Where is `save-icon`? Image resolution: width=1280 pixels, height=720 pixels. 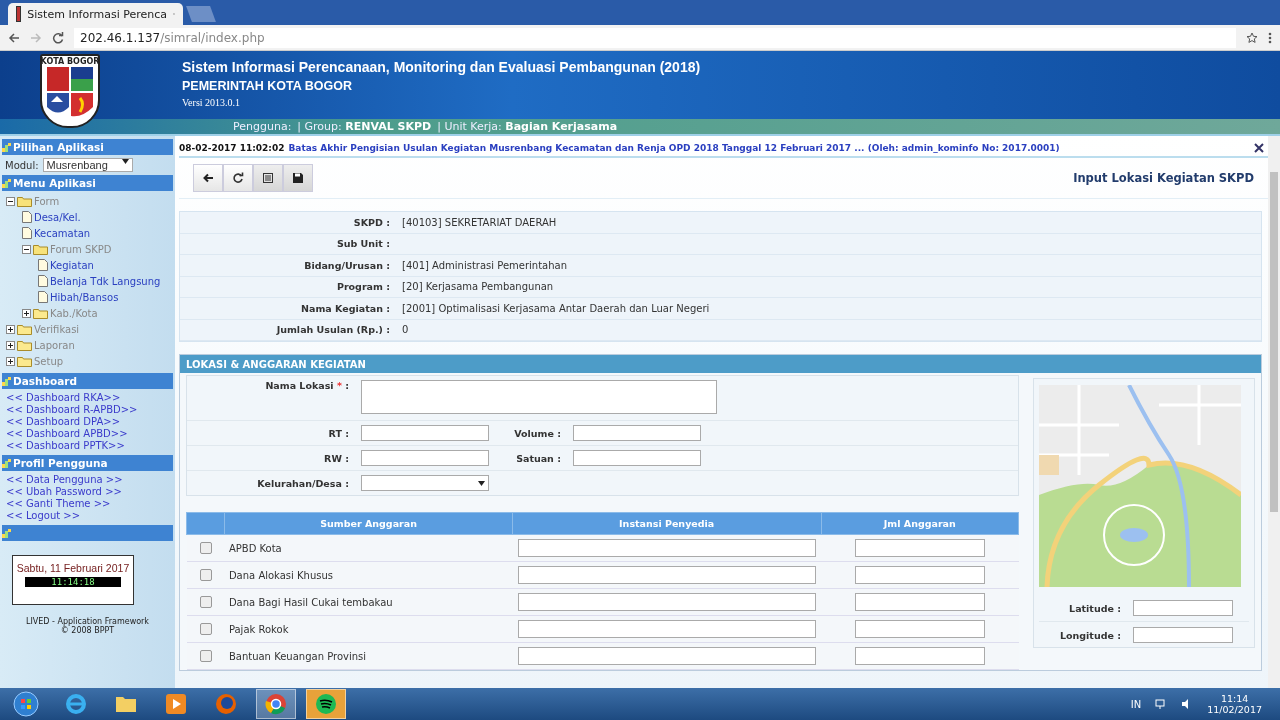 save-icon is located at coordinates (298, 178).